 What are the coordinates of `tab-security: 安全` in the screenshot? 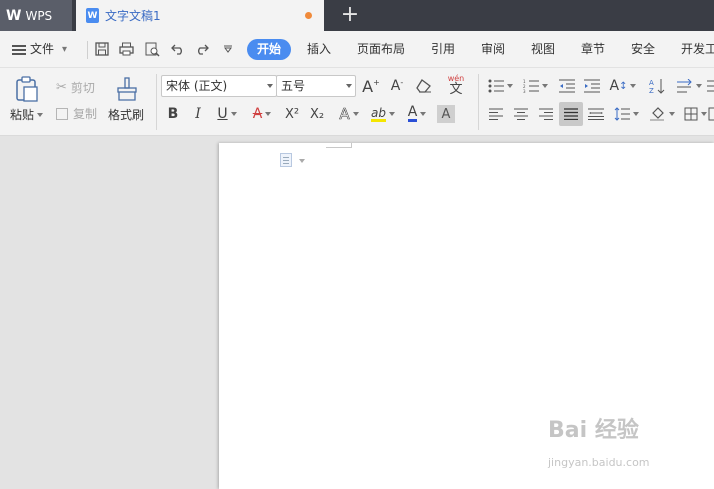 It's located at (643, 49).